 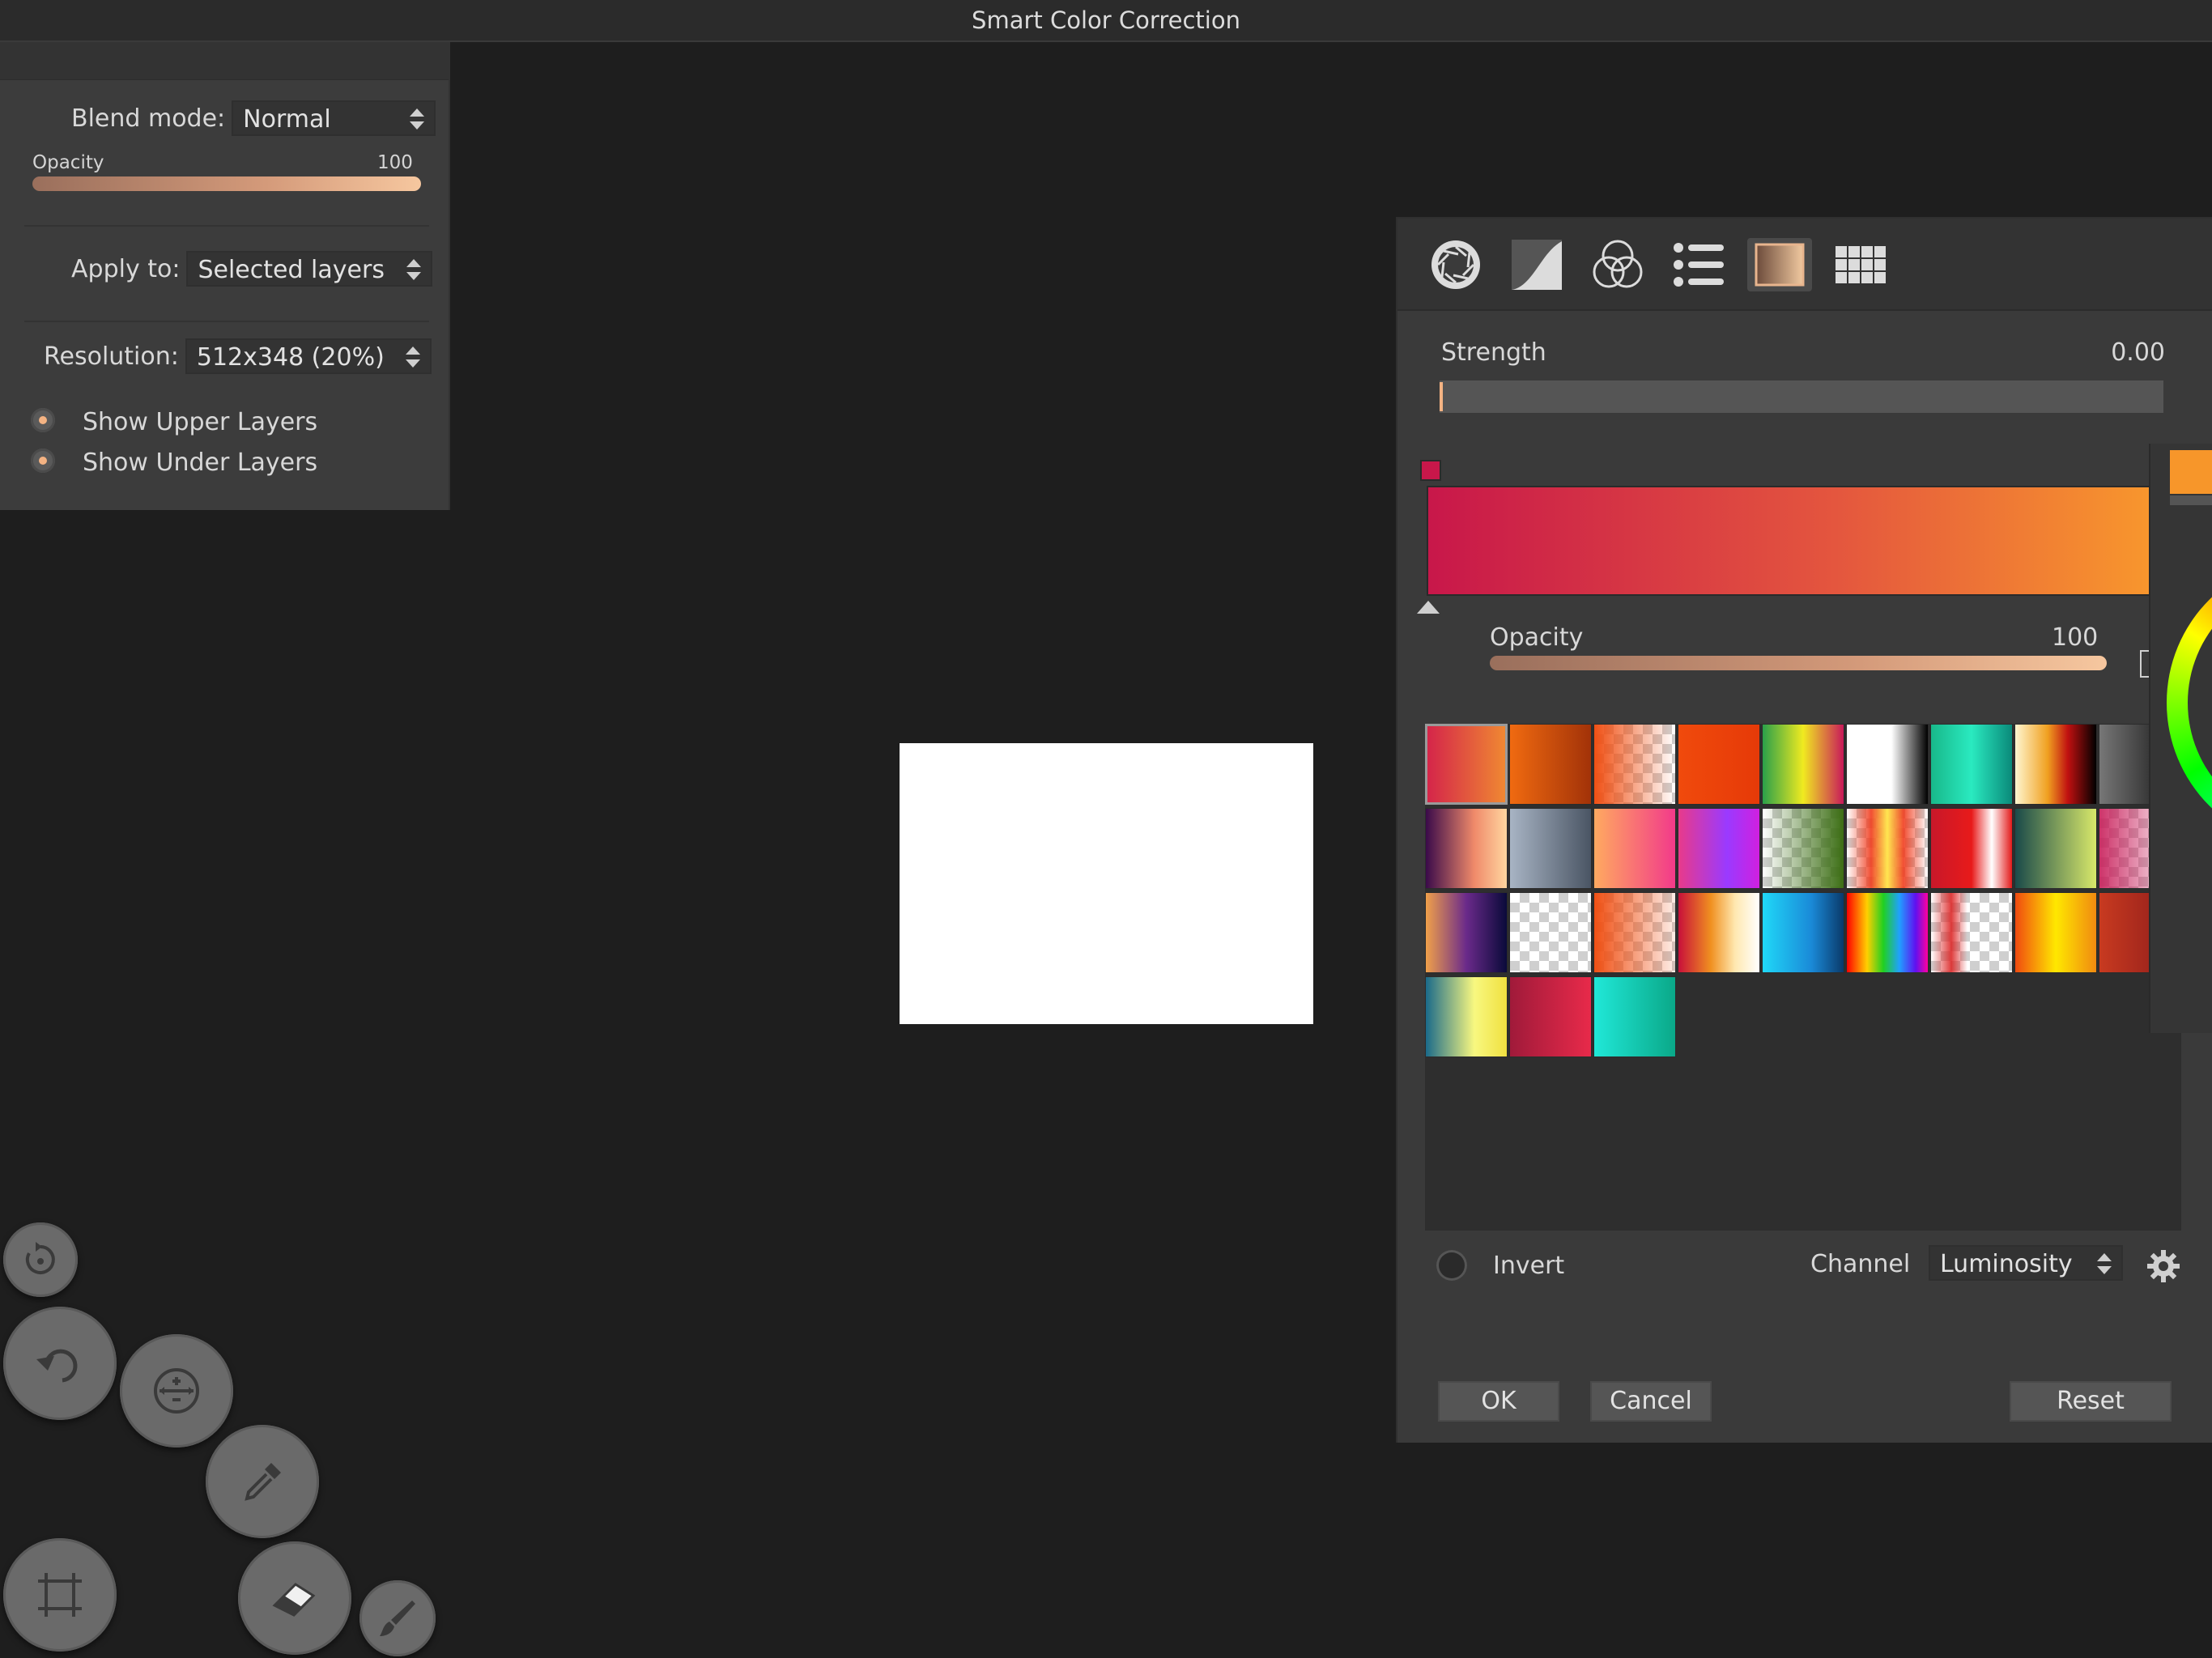 What do you see at coordinates (2007, 1264) in the screenshot?
I see `channel-value: Luminosity` at bounding box center [2007, 1264].